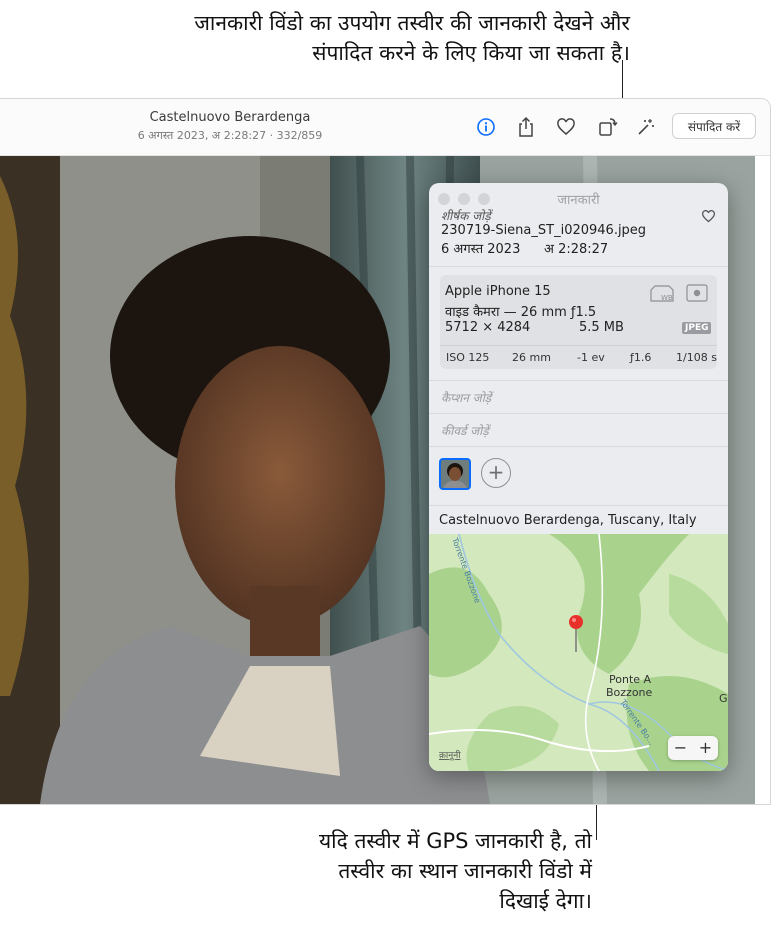 This screenshot has width=772, height=935. I want to click on rotate-icon, so click(608, 127).